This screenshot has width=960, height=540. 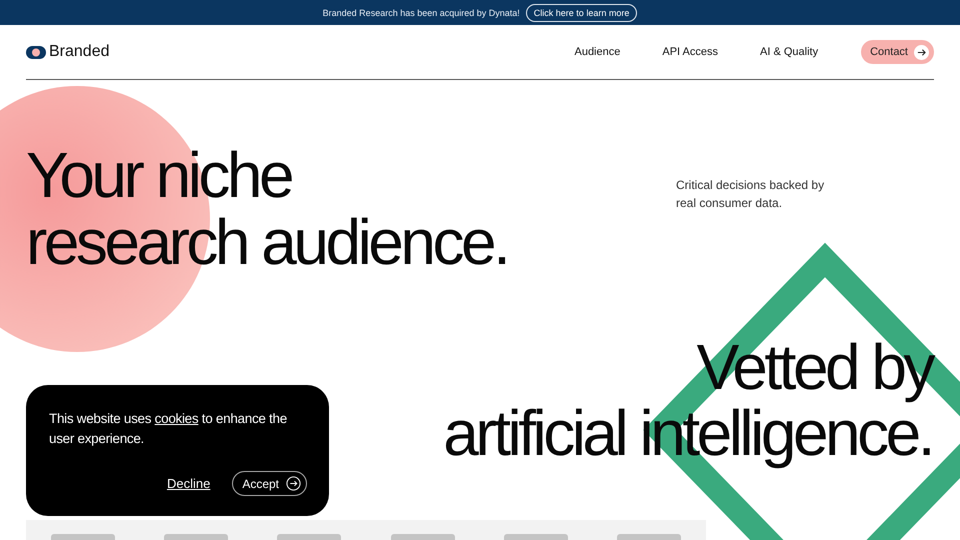 I want to click on logo-text: Branded, so click(x=79, y=52).